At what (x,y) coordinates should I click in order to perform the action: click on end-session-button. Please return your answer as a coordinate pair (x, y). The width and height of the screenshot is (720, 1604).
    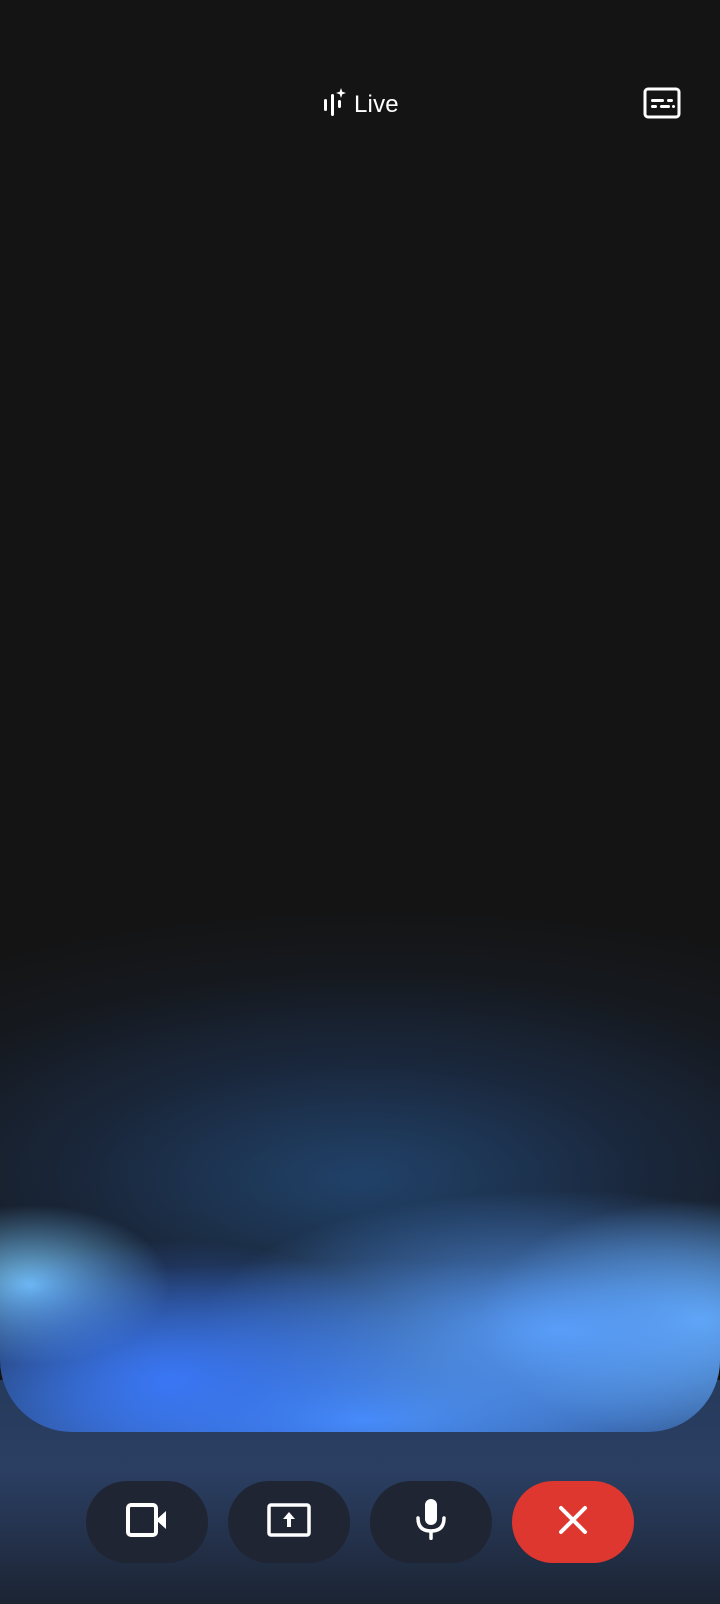
    Looking at the image, I should click on (573, 1522).